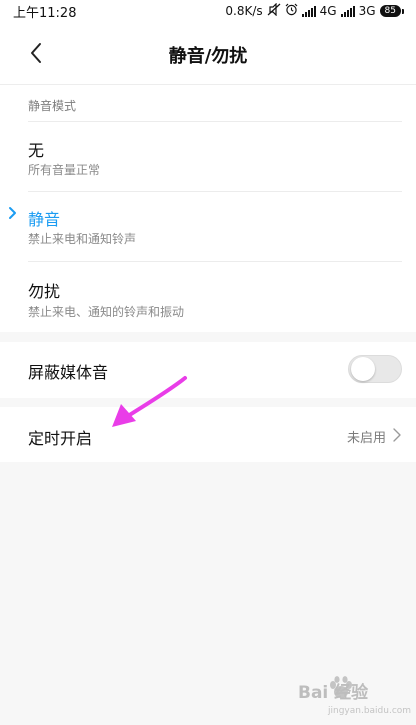 This screenshot has height=725, width=416. I want to click on mute-icon, so click(274, 10).